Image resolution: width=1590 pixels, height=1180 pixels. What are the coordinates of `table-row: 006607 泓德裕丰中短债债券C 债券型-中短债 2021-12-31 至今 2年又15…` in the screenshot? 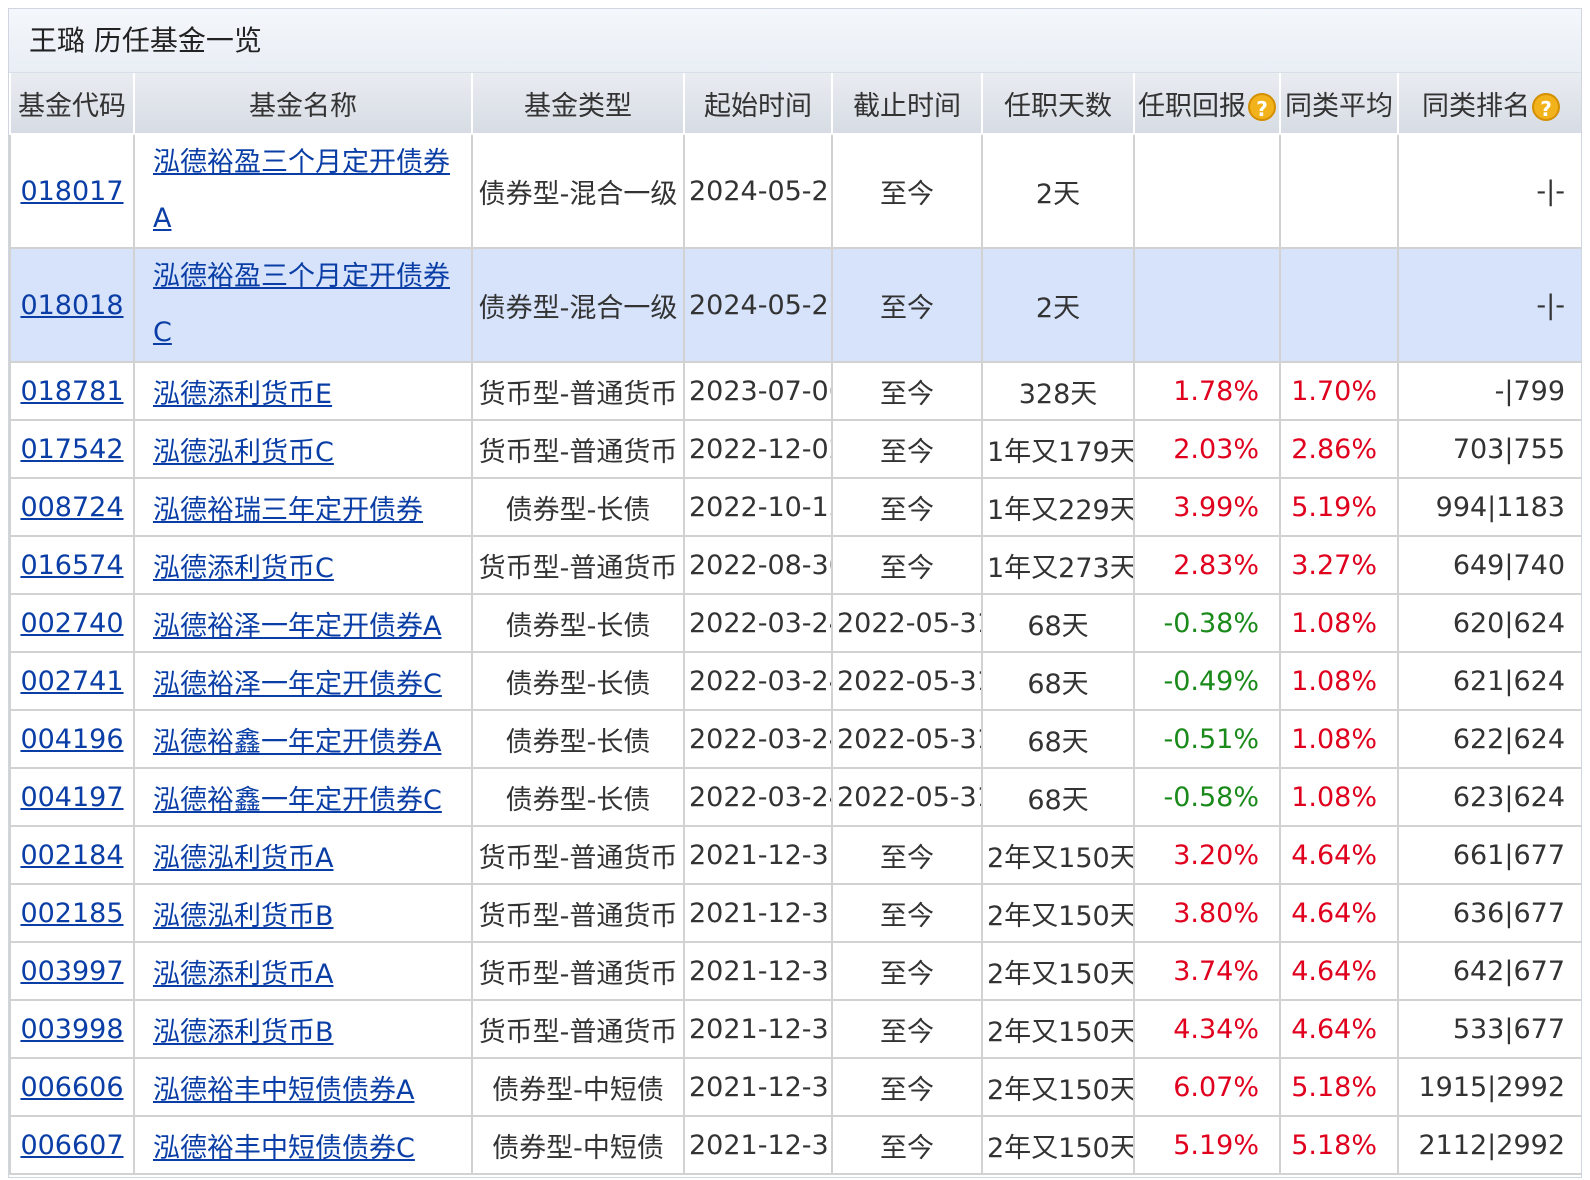 It's located at (795, 1145).